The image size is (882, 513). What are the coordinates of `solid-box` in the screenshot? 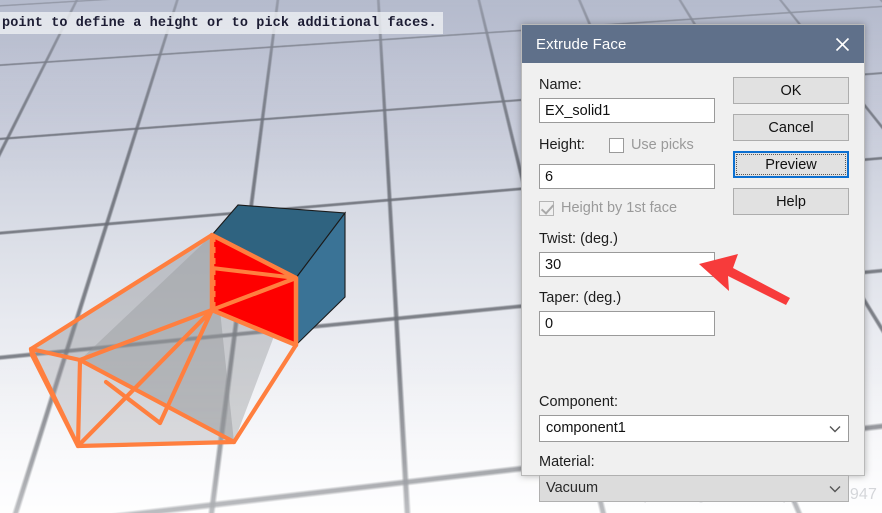 It's located at (279, 275).